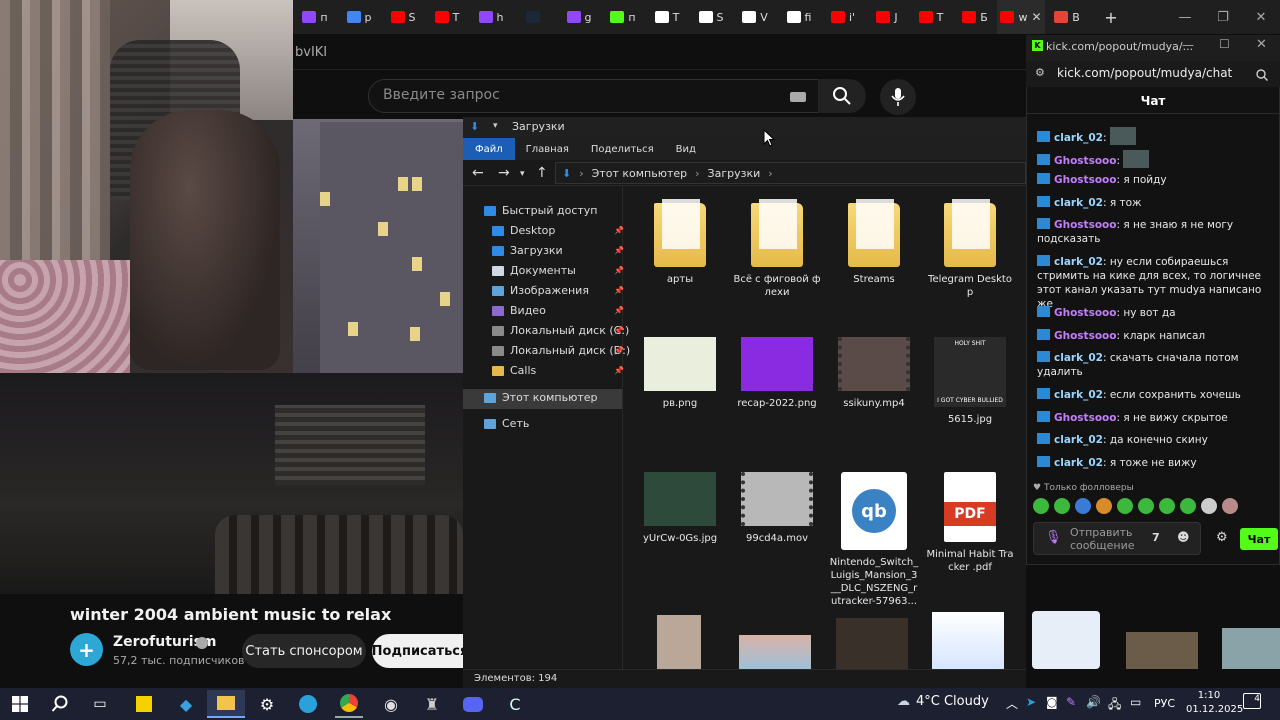  Describe the element at coordinates (304, 651) in the screenshot. I see `sponsor-button: Стать спонсором` at that location.